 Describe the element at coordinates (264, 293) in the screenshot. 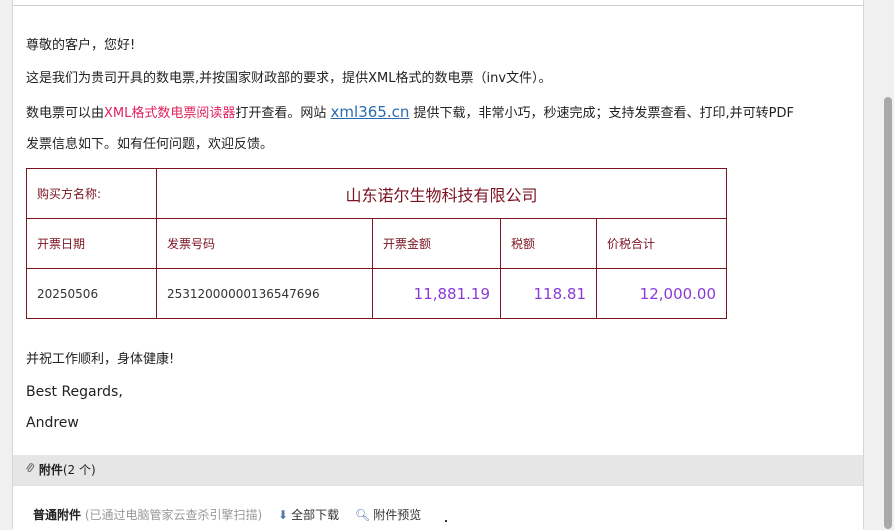

I see `invoice-number: 25312000000136547696` at that location.